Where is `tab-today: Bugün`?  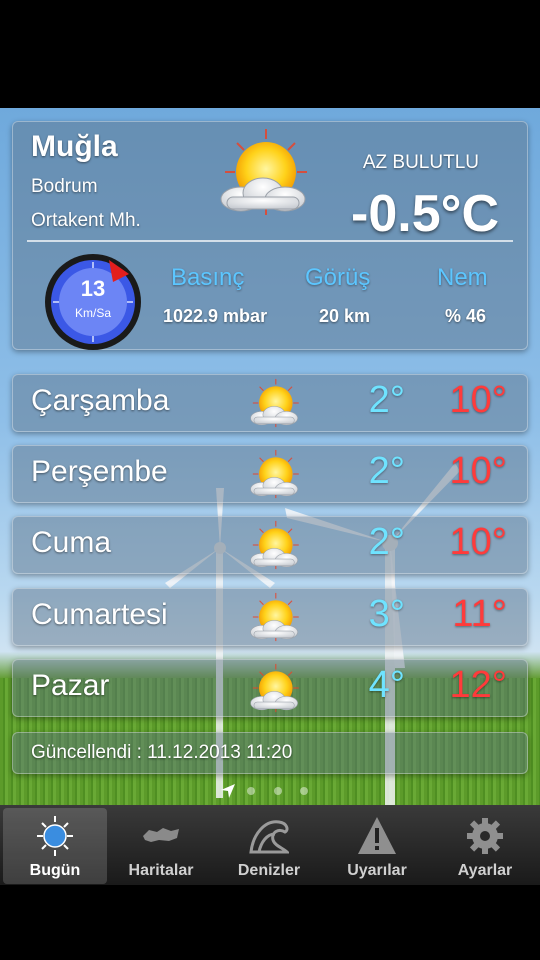 tab-today: Bugün is located at coordinates (55, 846).